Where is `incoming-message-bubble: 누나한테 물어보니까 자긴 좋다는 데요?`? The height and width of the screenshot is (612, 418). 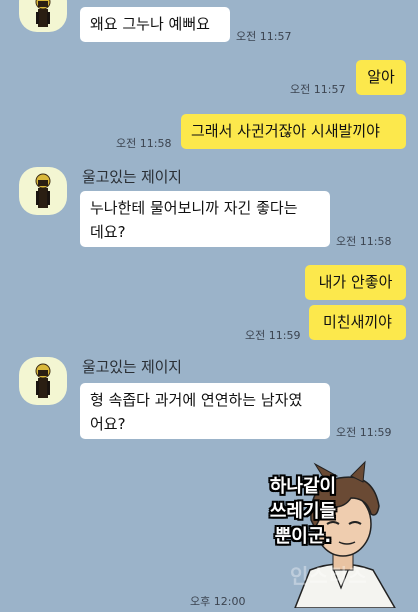 incoming-message-bubble: 누나한테 물어보니까 자긴 좋다는 데요? is located at coordinates (205, 219).